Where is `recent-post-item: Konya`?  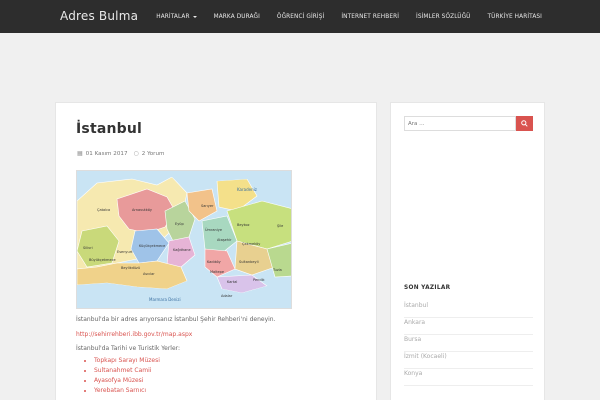 recent-post-item: Konya is located at coordinates (468, 377).